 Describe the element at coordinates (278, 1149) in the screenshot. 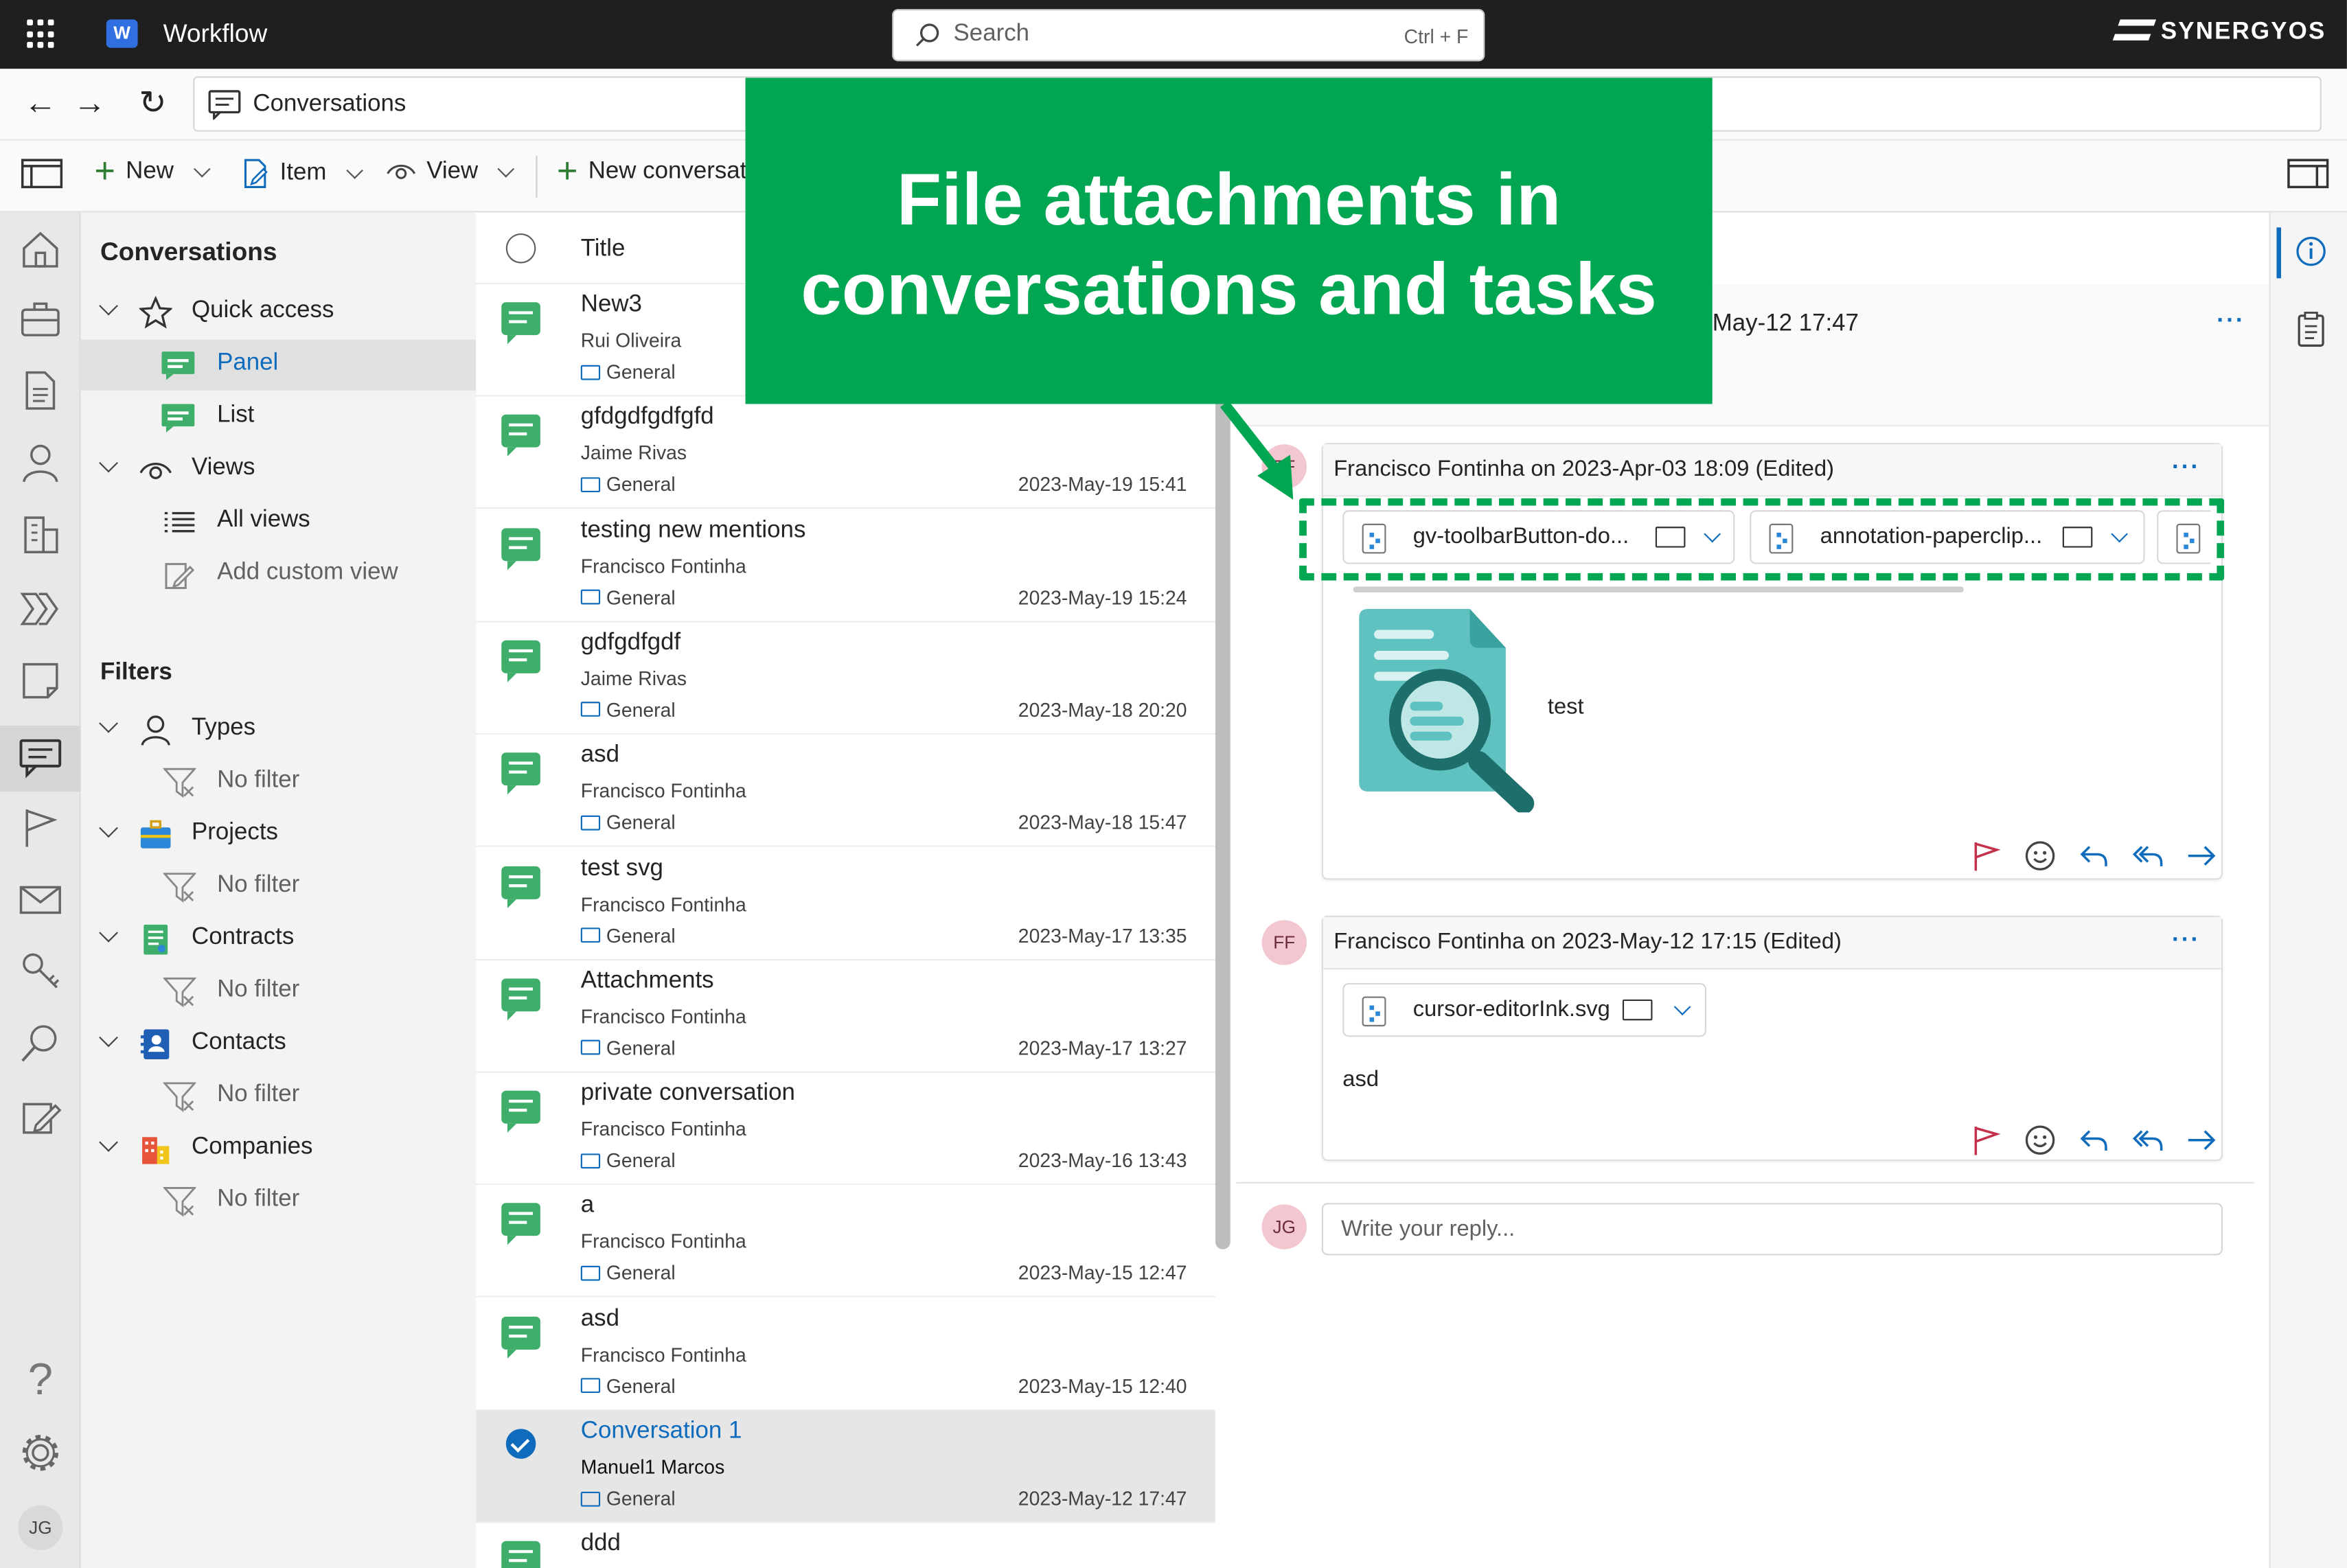

I see `filter-companies: Companies` at that location.